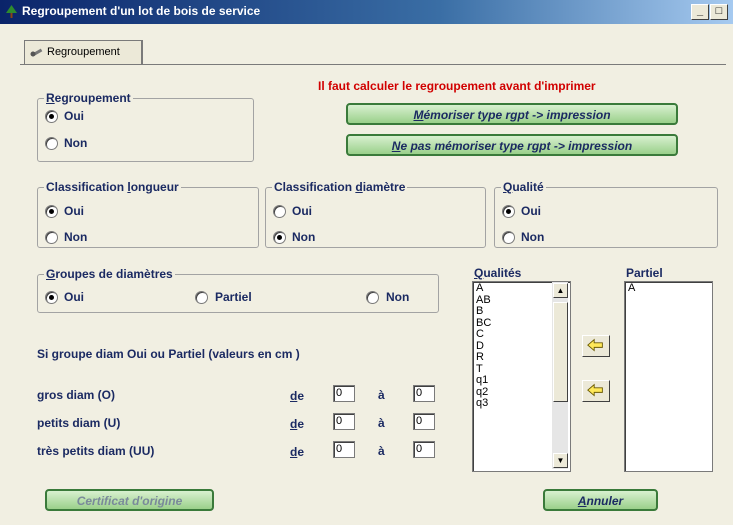 This screenshot has width=733, height=525. Describe the element at coordinates (51, 116) in the screenshot. I see `regroupement-oui-radio` at that location.